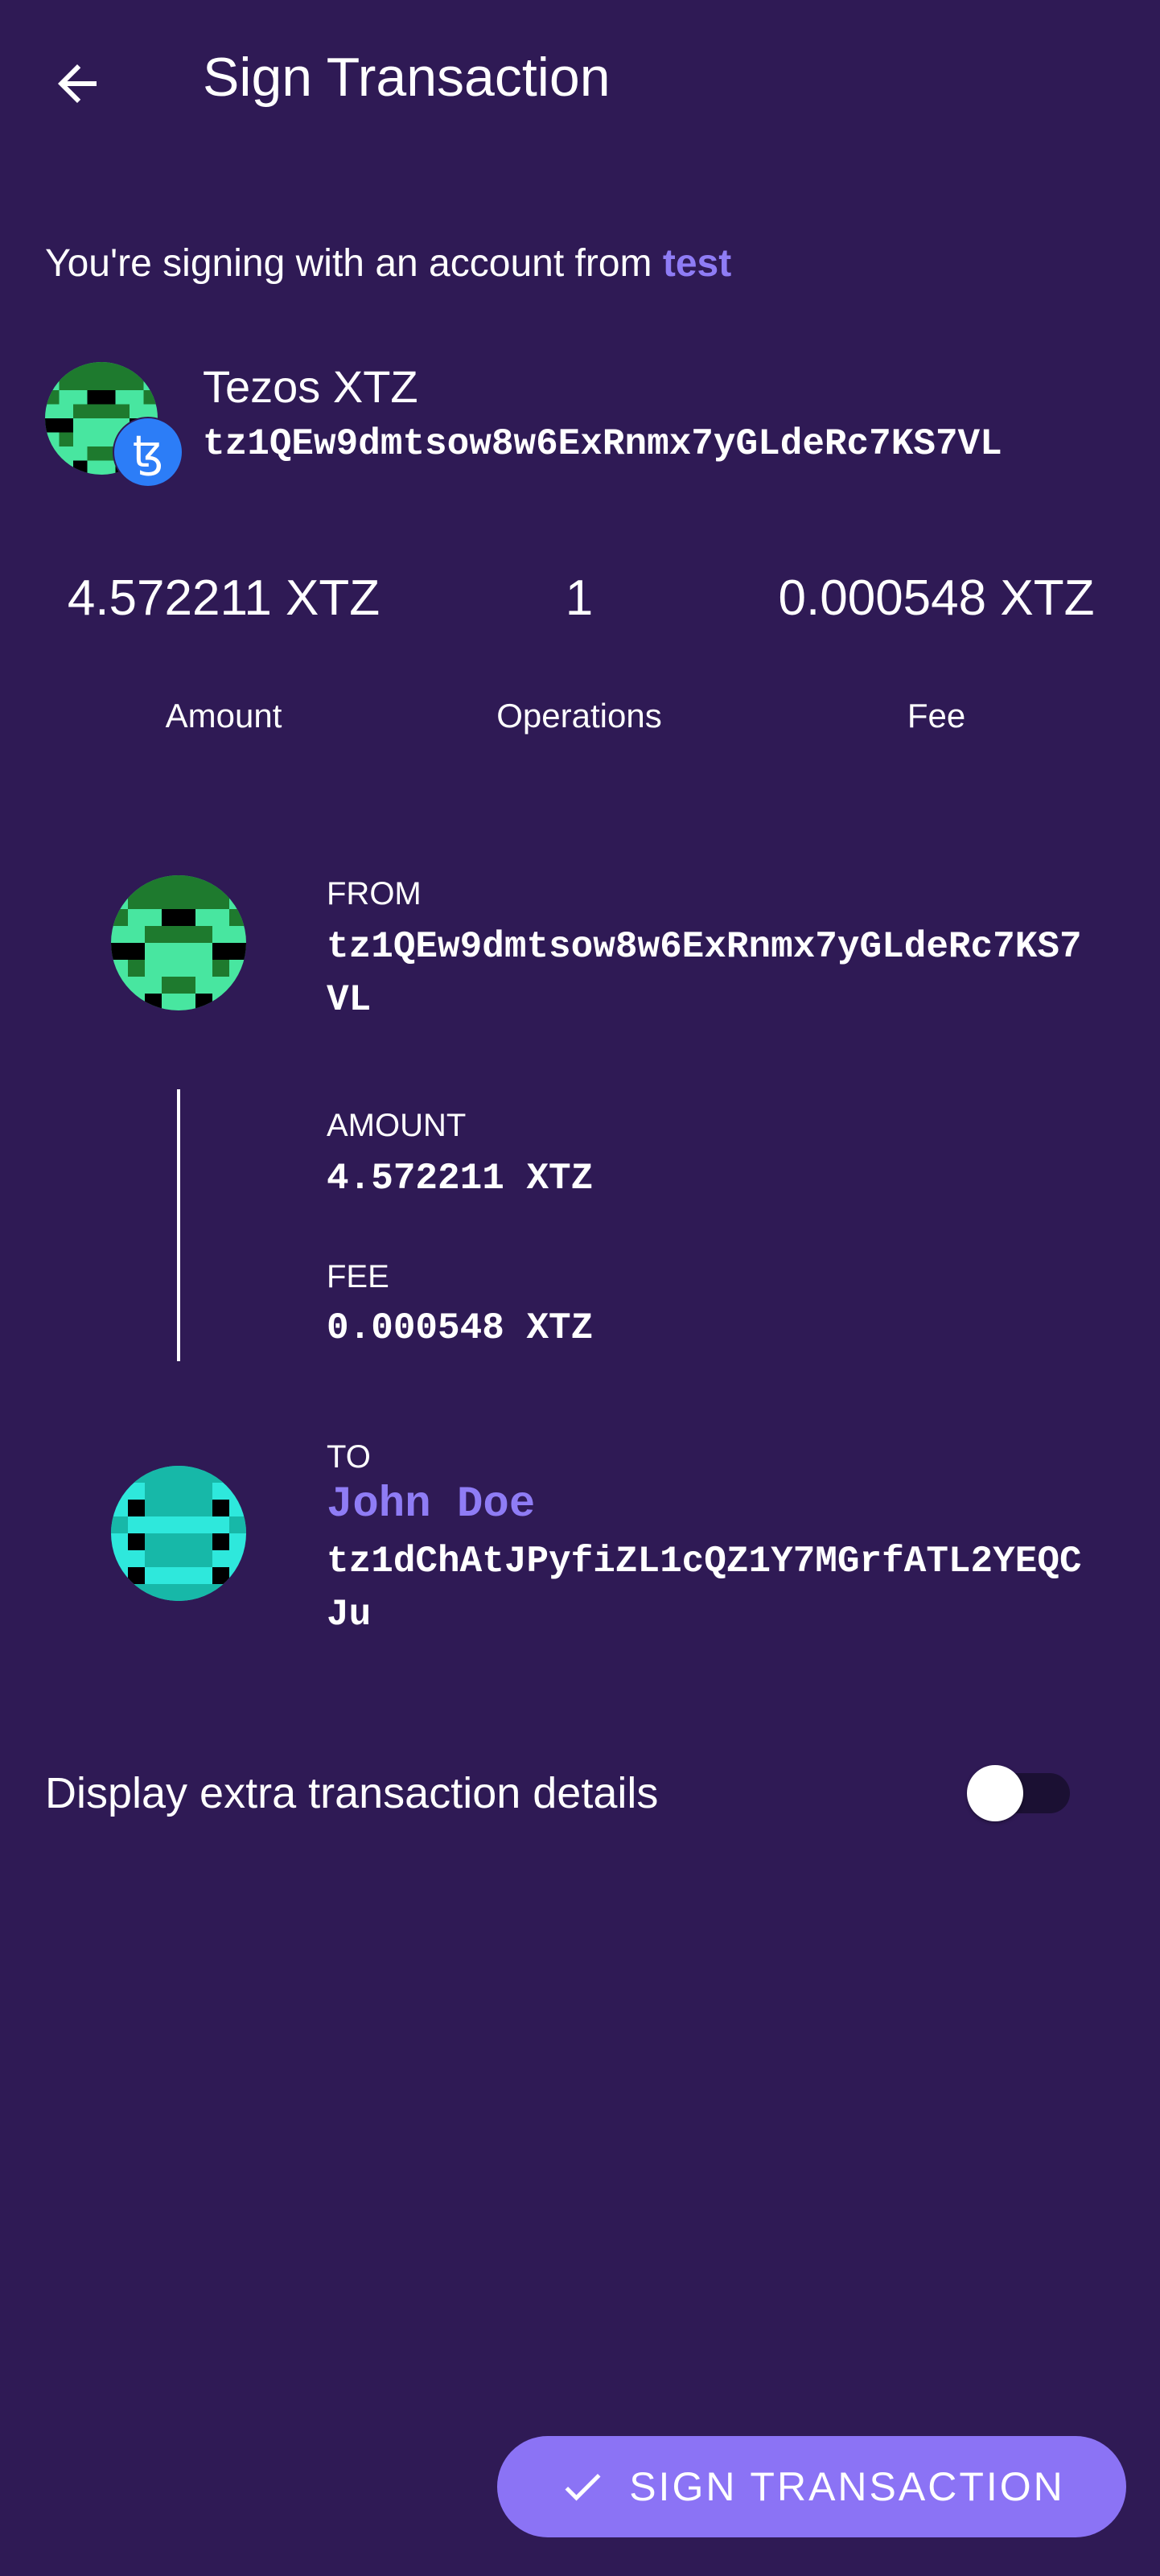 The width and height of the screenshot is (1160, 2576). I want to click on detail-amount-label: AMOUNT, so click(397, 1125).